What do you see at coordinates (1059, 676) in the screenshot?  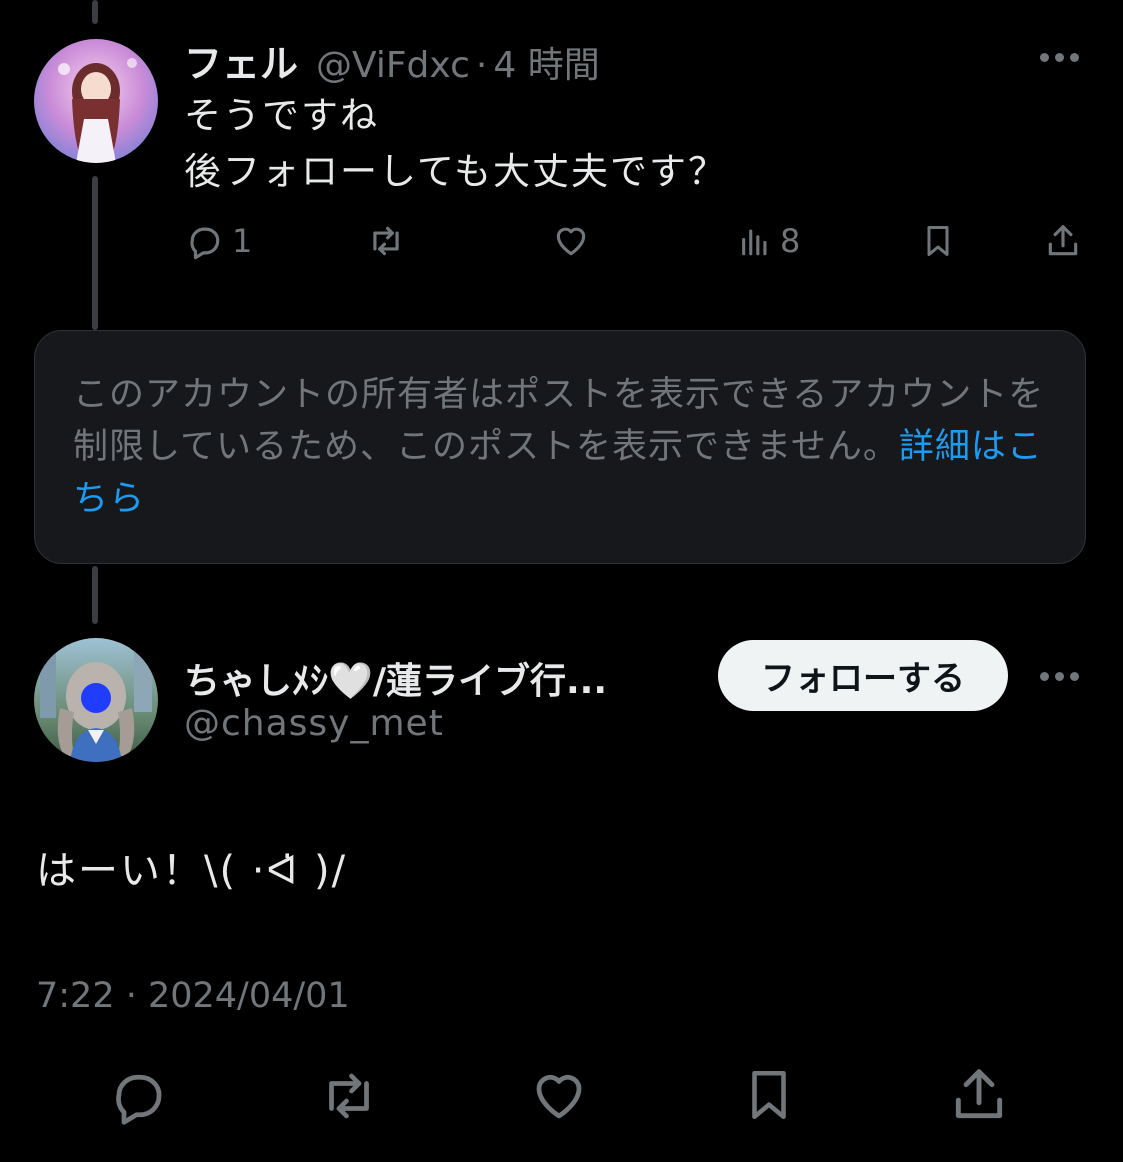 I see `main-more-icon` at bounding box center [1059, 676].